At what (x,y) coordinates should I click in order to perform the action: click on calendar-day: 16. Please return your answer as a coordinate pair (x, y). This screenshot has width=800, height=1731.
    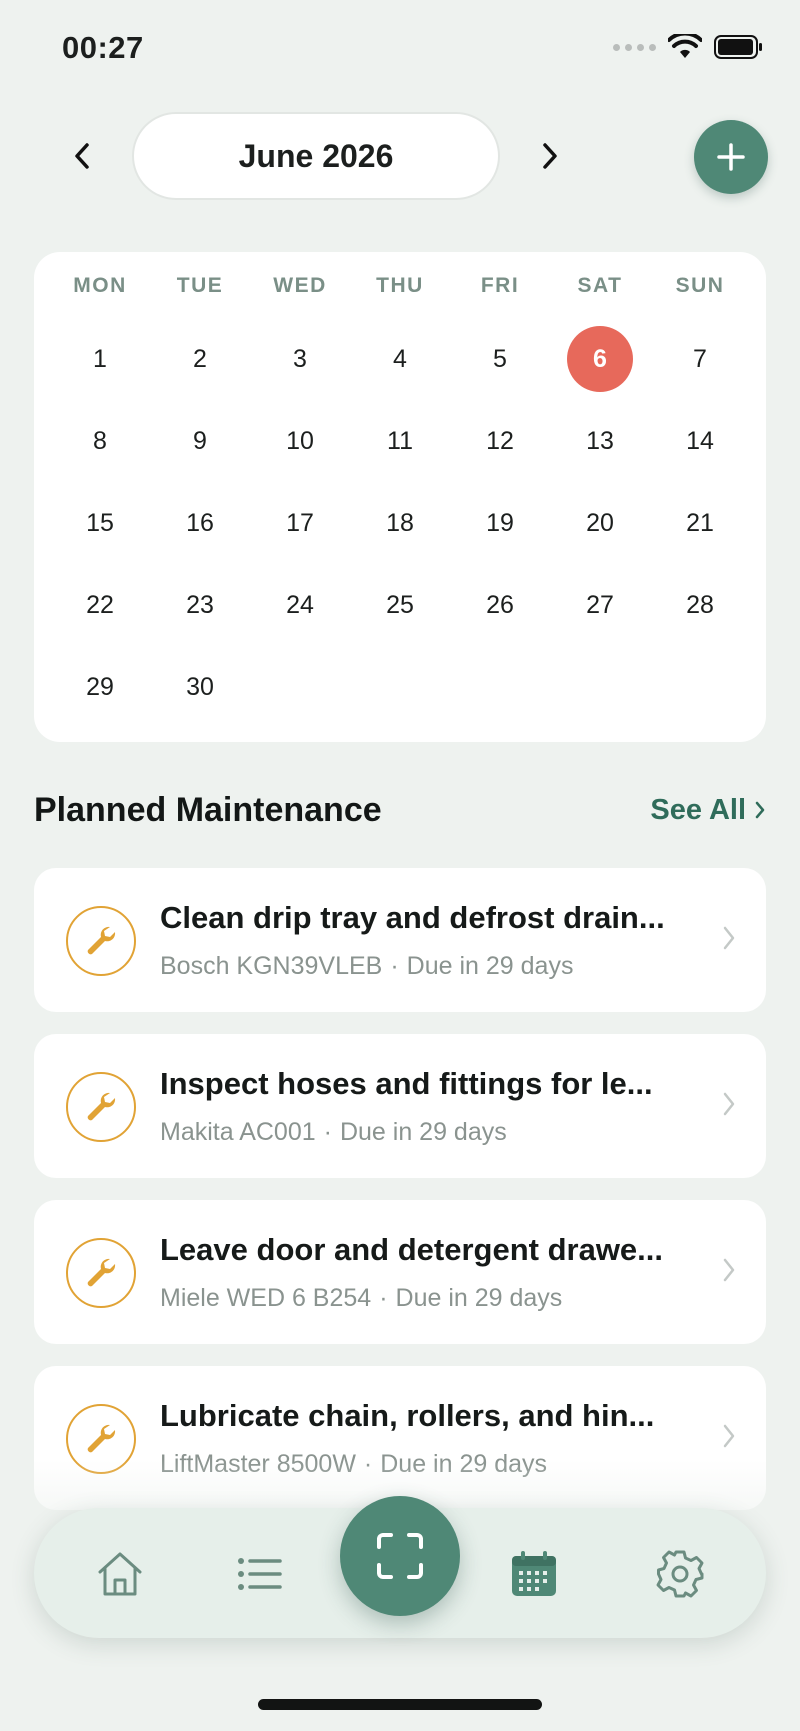
    Looking at the image, I should click on (200, 523).